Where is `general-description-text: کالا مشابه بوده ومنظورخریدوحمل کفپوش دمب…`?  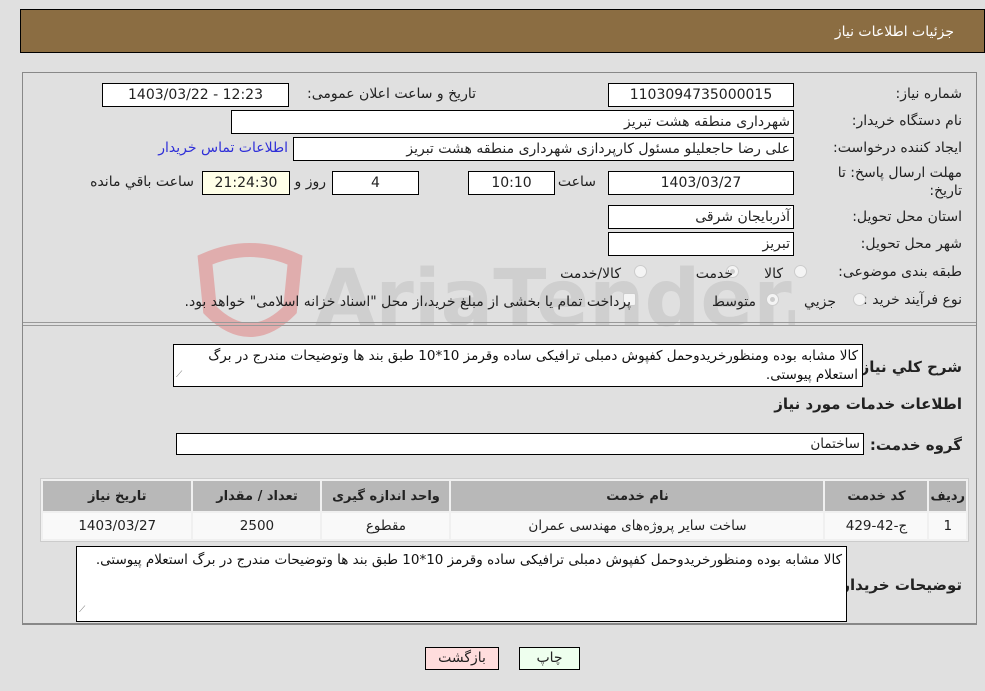
general-description-text: کالا مشابه بوده ومنظورخریدوحمل کفپوش دمب… is located at coordinates (533, 365).